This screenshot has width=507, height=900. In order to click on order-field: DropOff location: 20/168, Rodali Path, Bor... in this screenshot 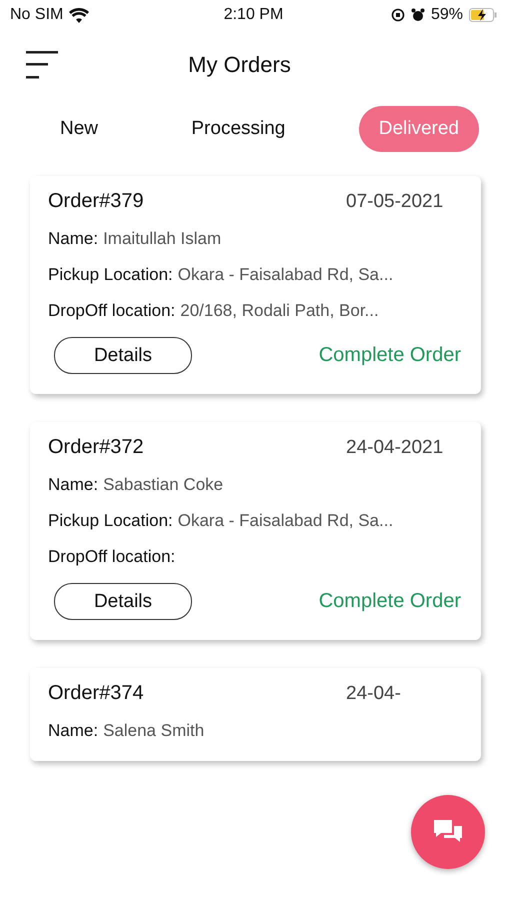, I will do `click(254, 311)`.